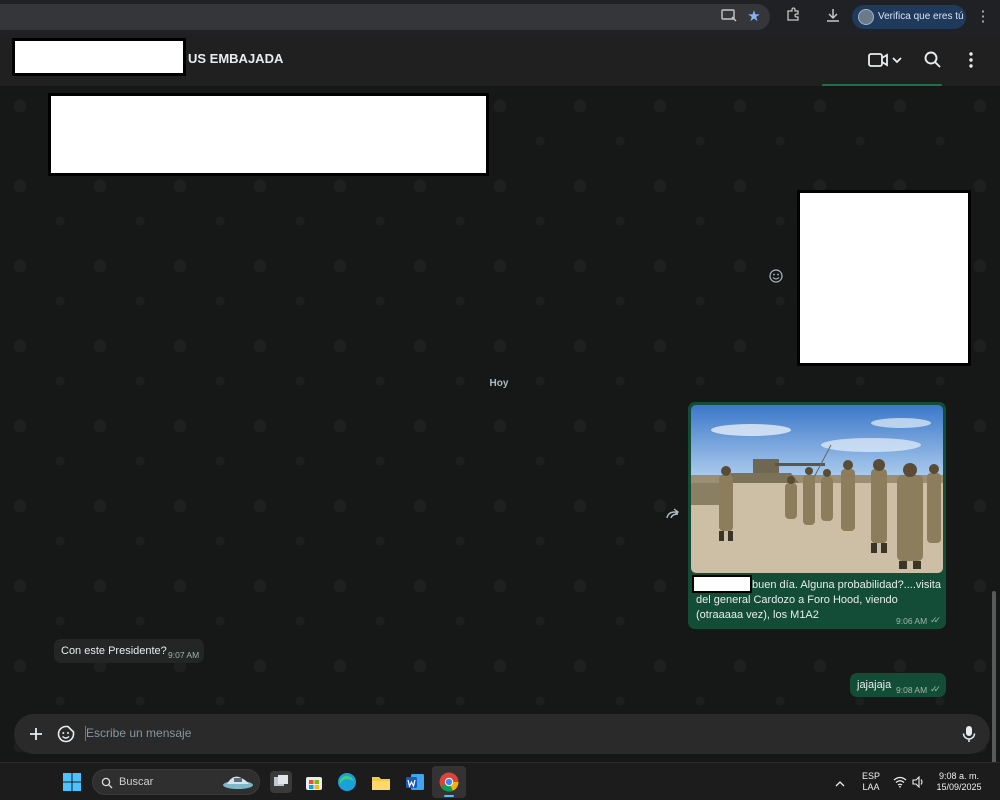  I want to click on chat-menu-icon, so click(971, 60).